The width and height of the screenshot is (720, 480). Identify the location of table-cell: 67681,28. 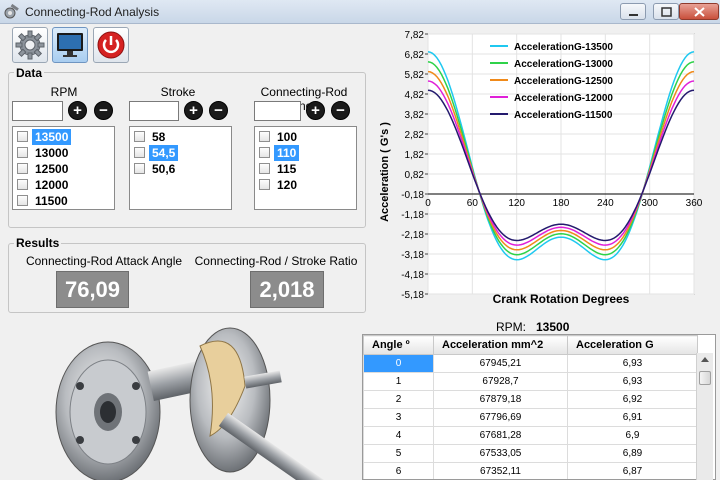
(500, 435).